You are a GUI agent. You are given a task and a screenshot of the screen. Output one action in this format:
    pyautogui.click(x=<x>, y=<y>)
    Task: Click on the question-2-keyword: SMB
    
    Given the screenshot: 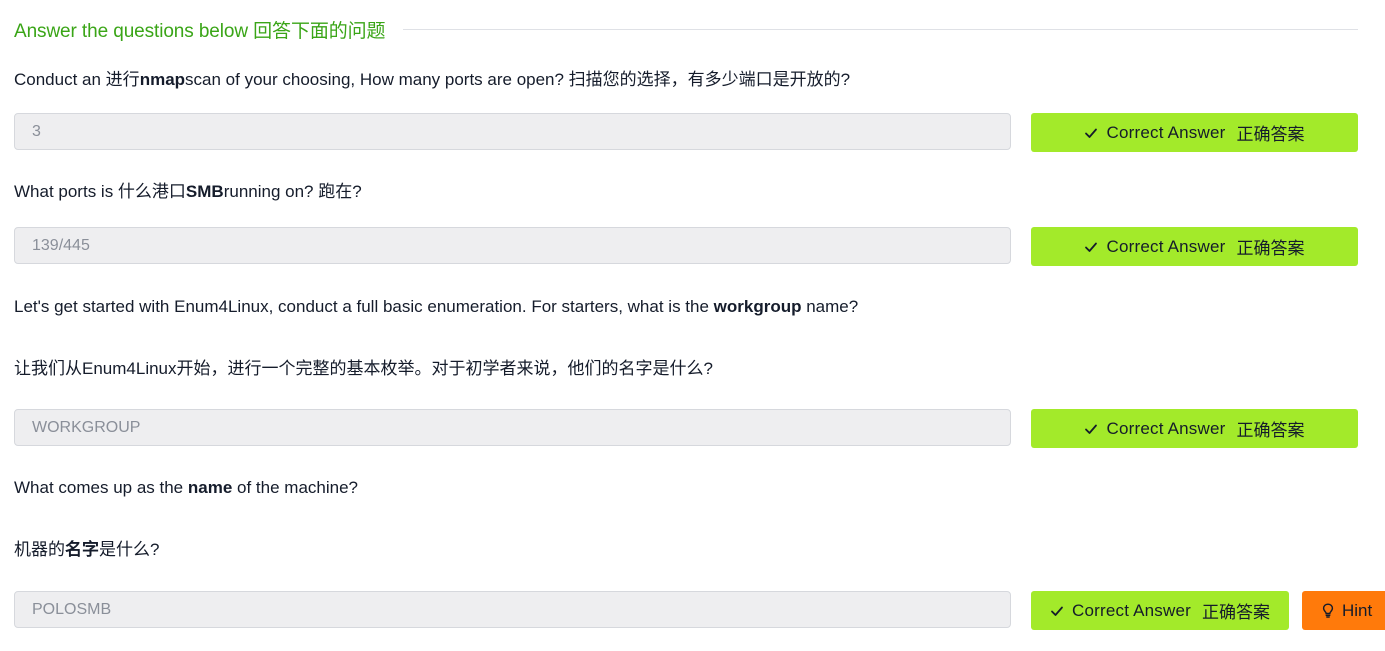 What is the action you would take?
    pyautogui.click(x=204, y=191)
    